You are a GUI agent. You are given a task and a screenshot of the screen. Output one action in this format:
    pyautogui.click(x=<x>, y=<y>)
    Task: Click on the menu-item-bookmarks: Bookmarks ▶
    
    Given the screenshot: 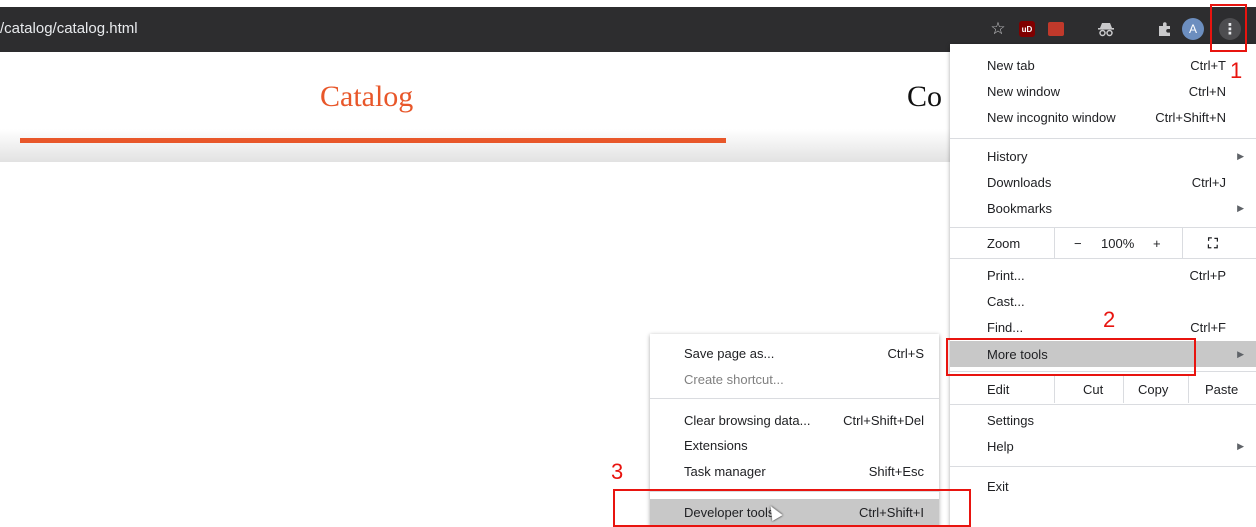 What is the action you would take?
    pyautogui.click(x=1103, y=208)
    